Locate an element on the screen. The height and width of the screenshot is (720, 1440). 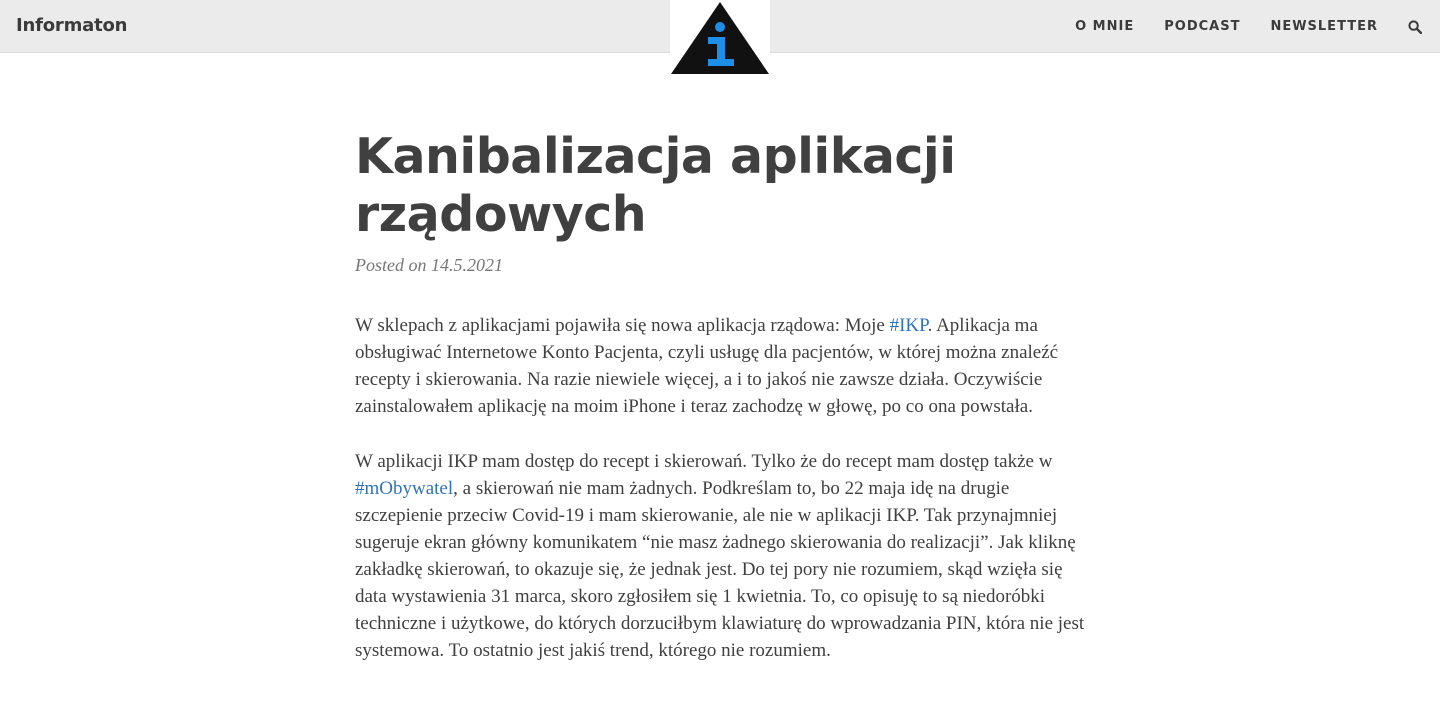
nav-item-newsletter: NEWSLETTER is located at coordinates (1324, 26).